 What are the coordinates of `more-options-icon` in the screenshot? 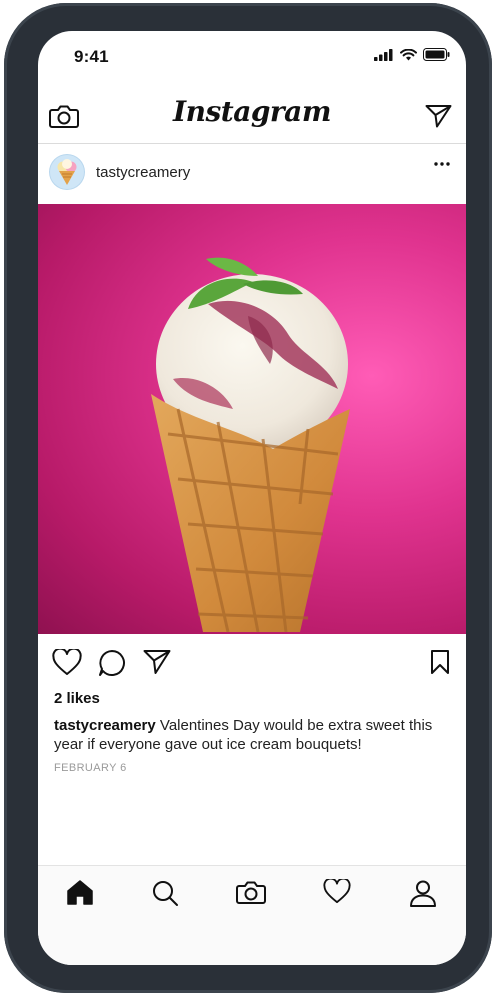 It's located at (442, 164).